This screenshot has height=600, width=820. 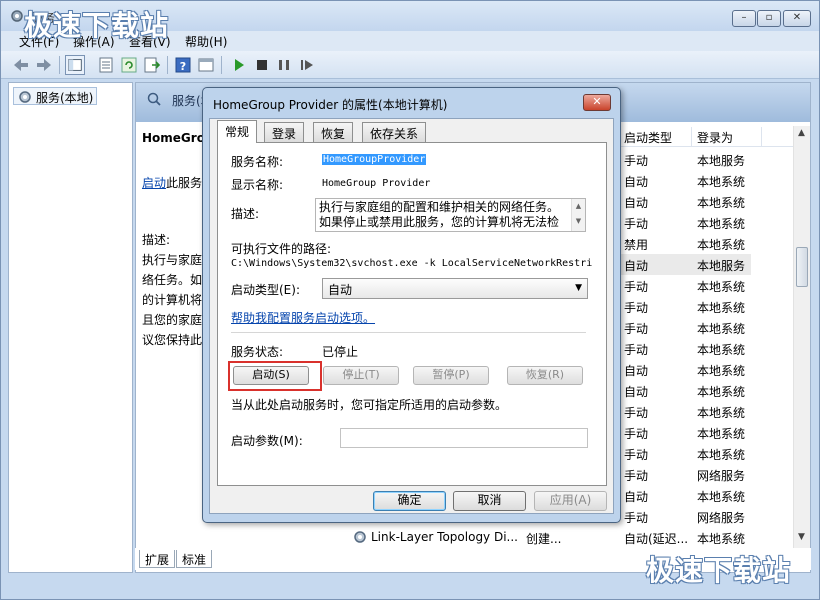 I want to click on pause-service-icon, so click(x=284, y=65).